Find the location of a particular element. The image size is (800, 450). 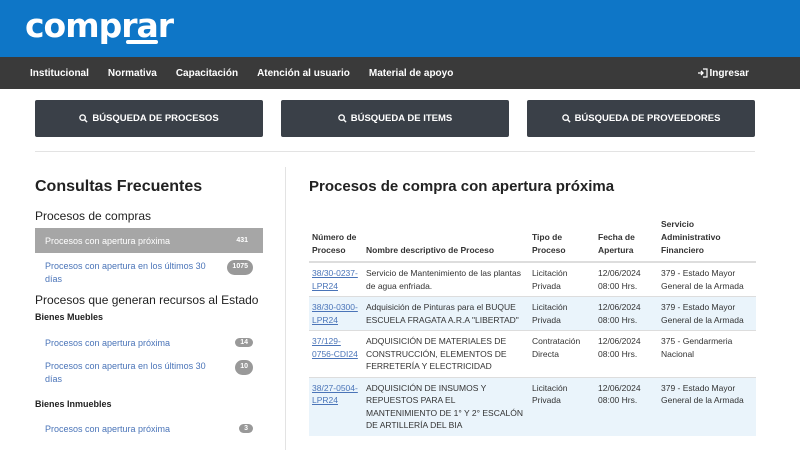

search-items-label: BÚSQUEDA DE ITEMS is located at coordinates (401, 118).